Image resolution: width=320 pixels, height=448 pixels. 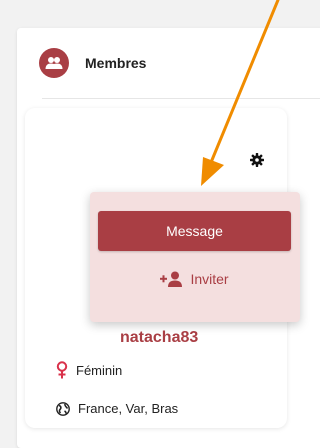 I want to click on add-person-icon, so click(x=171, y=279).